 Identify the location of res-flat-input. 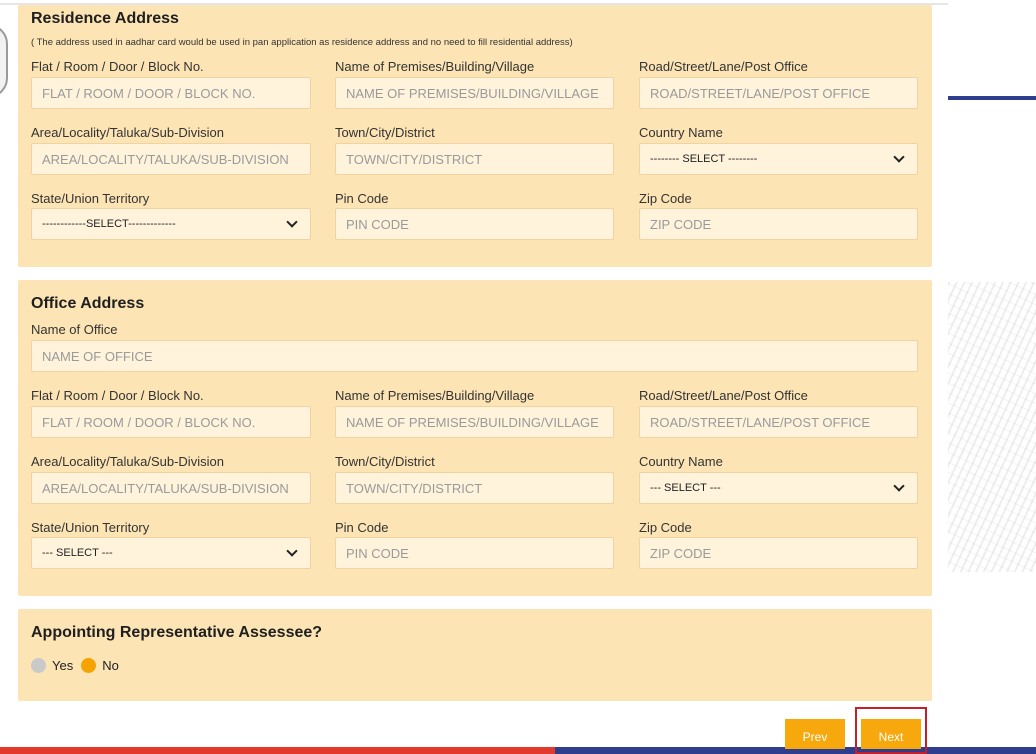
(171, 93).